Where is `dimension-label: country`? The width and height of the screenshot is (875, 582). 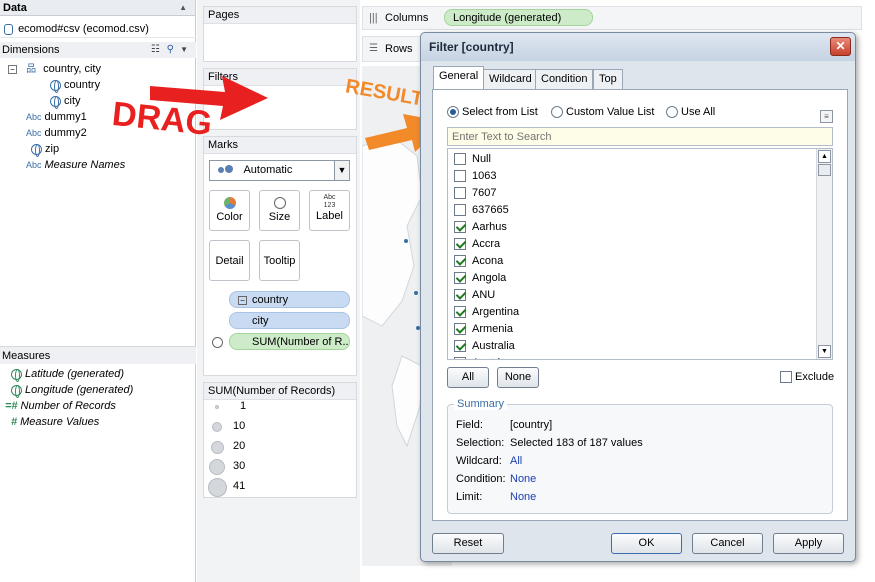 dimension-label: country is located at coordinates (82, 85).